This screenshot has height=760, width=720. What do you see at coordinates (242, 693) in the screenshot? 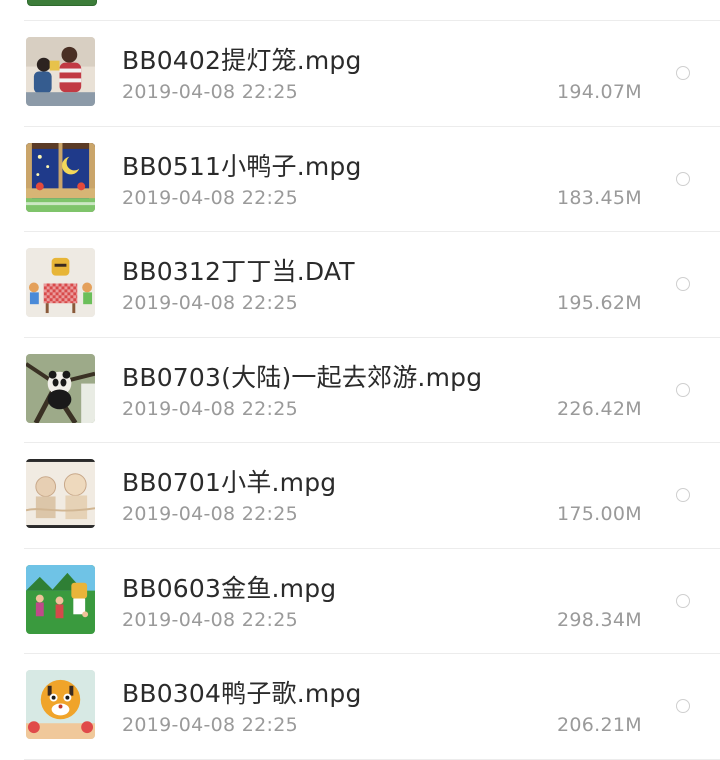
I see `file-name: BB0304鸭子歌.mpg` at bounding box center [242, 693].